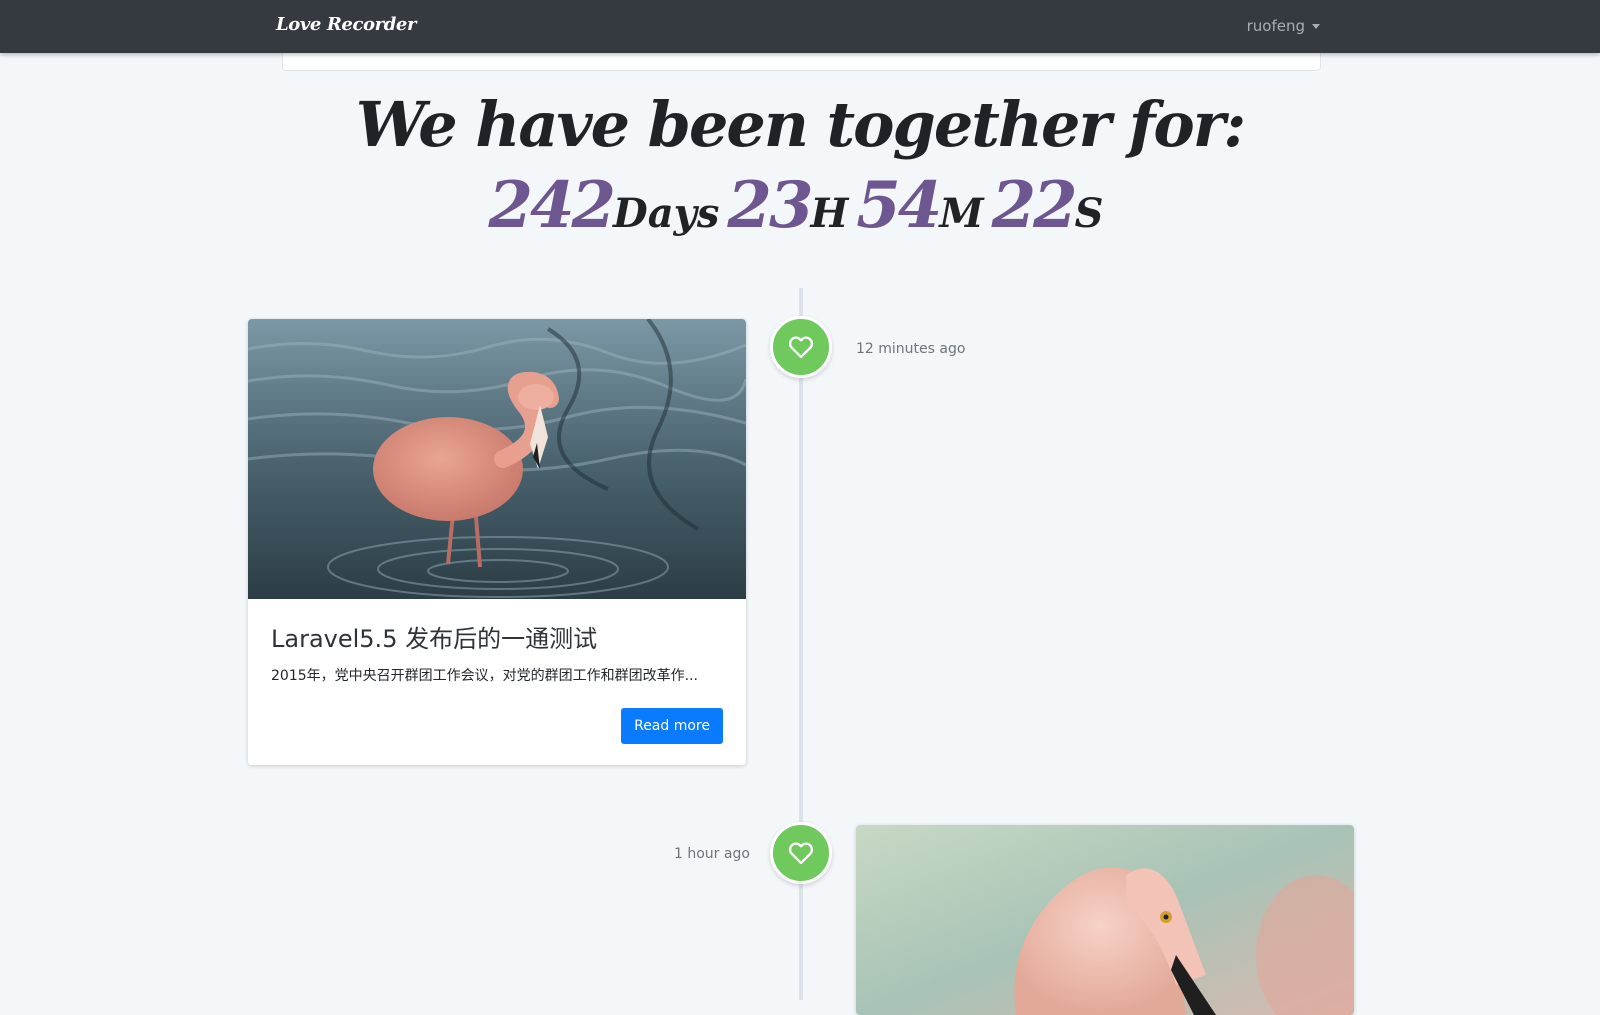 The image size is (1600, 1015). What do you see at coordinates (801, 644) in the screenshot?
I see `timeline-line` at bounding box center [801, 644].